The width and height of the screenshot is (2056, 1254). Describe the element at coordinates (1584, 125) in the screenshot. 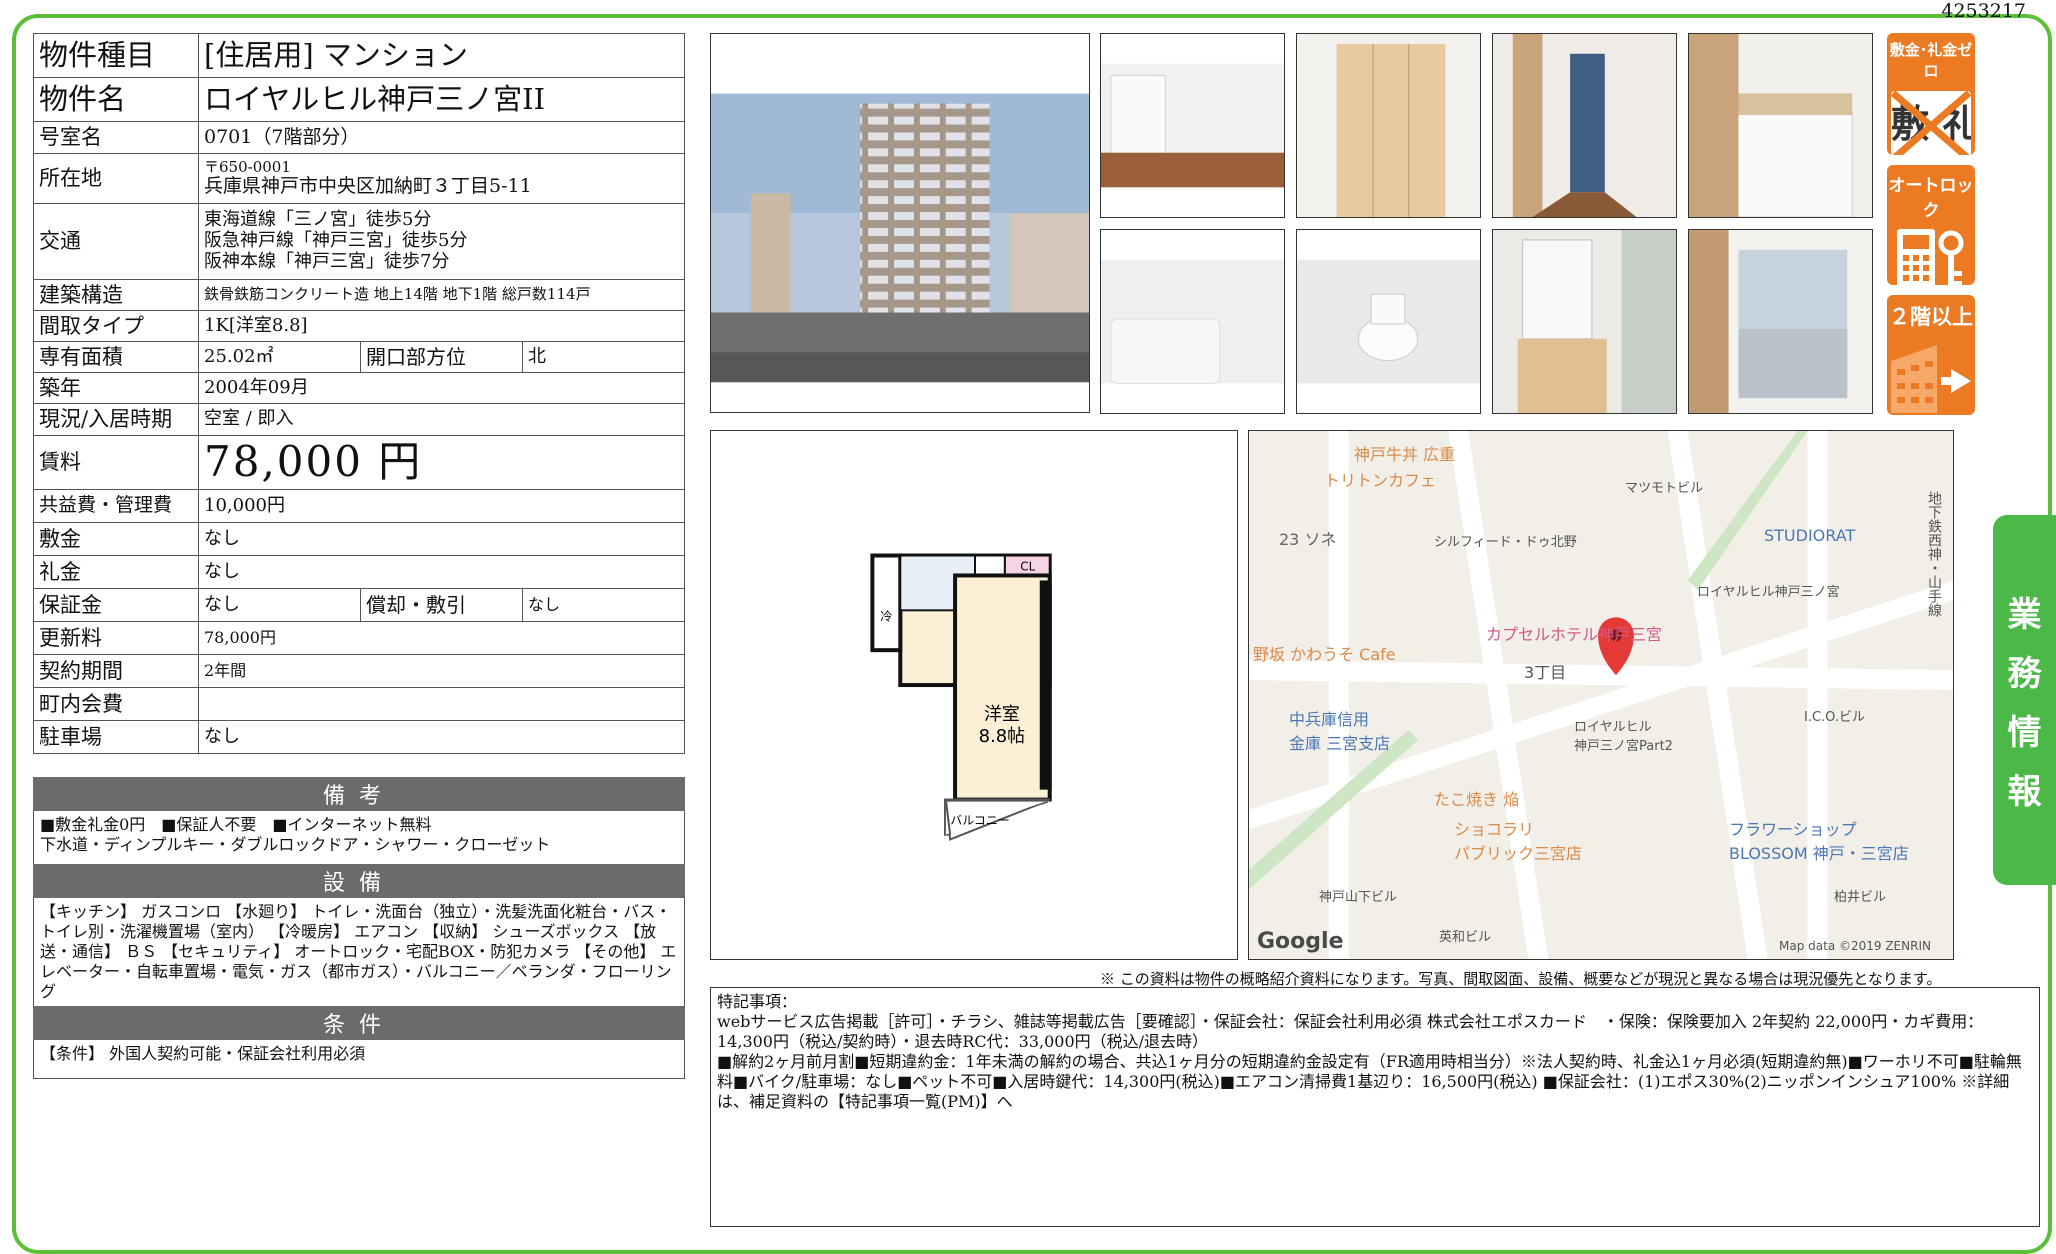

I see `interior-photo-hallway` at that location.